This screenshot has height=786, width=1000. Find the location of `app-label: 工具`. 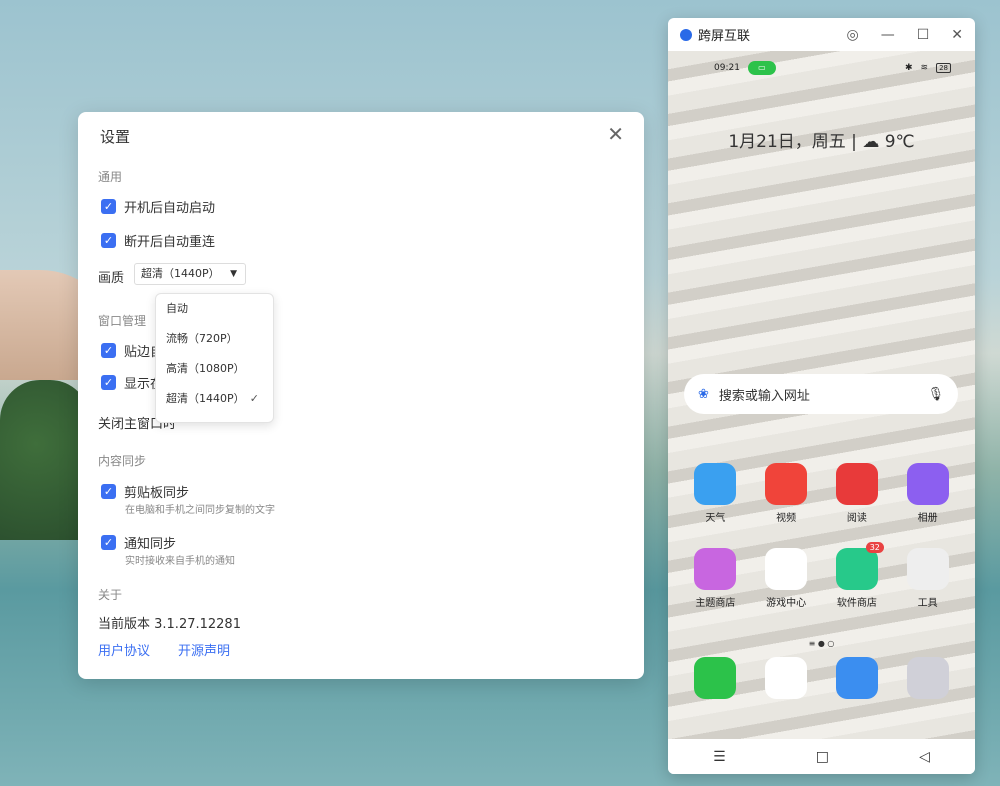

app-label: 工具 is located at coordinates (927, 603).